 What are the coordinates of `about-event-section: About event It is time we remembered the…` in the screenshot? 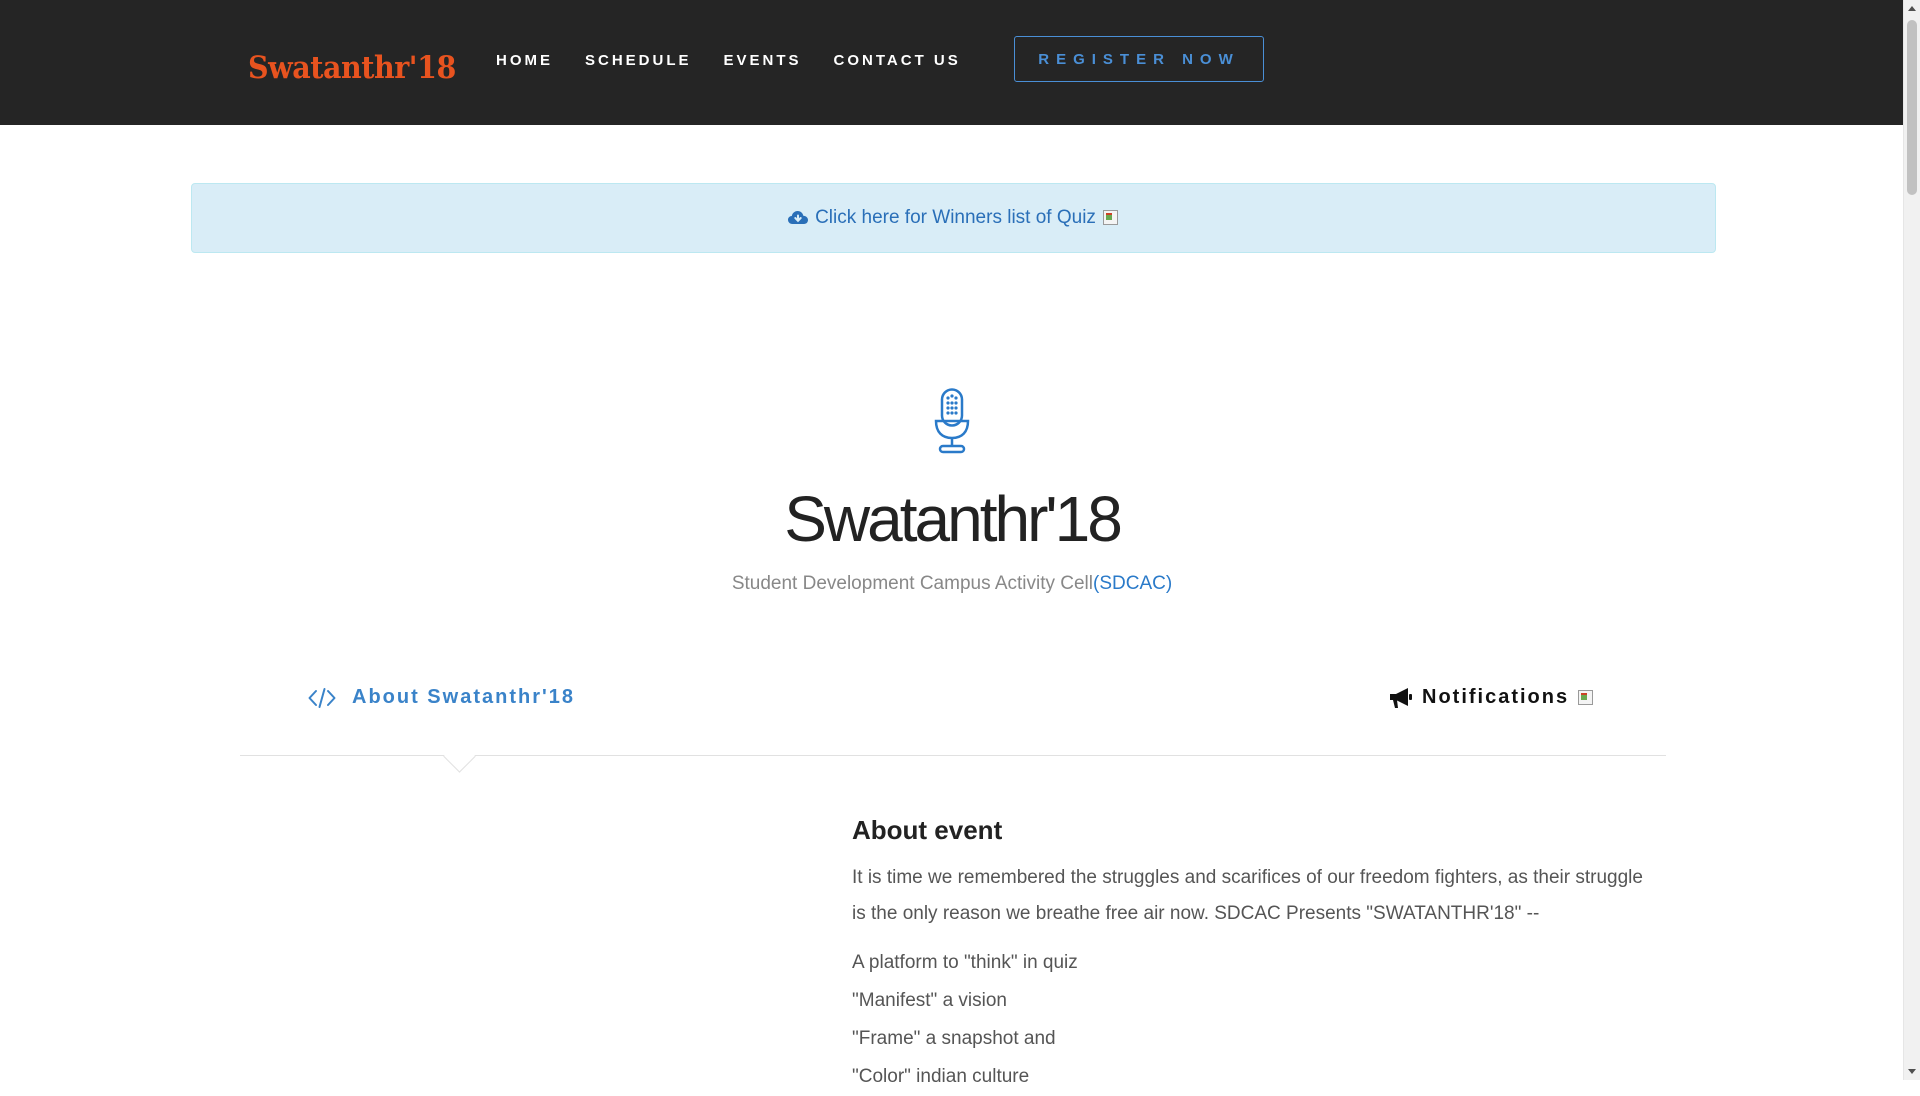 It's located at (1252, 955).